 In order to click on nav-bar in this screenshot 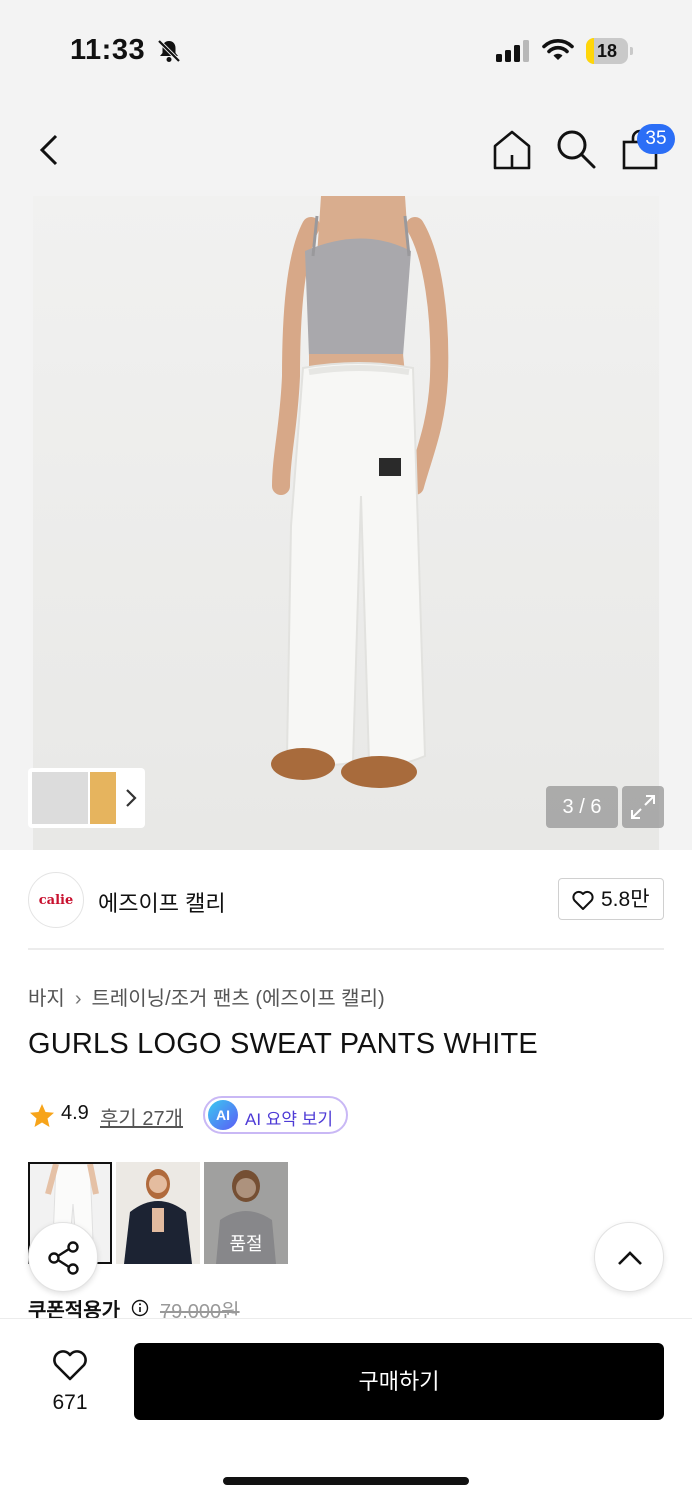, I will do `click(346, 148)`.